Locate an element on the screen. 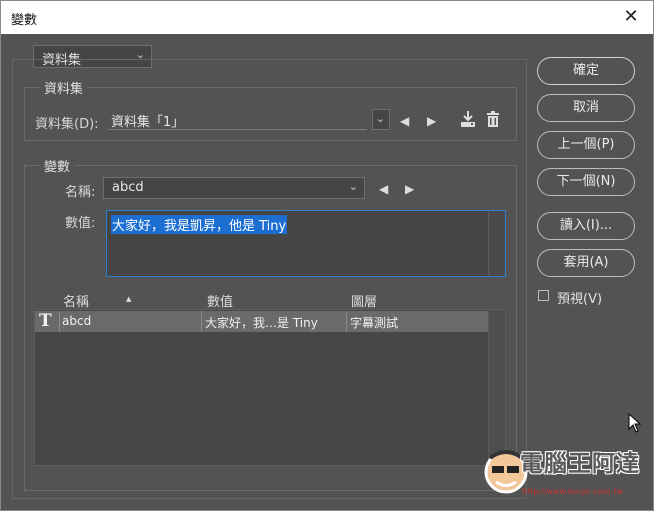  dataset-field-value: 資料集「1」 is located at coordinates (148, 122).